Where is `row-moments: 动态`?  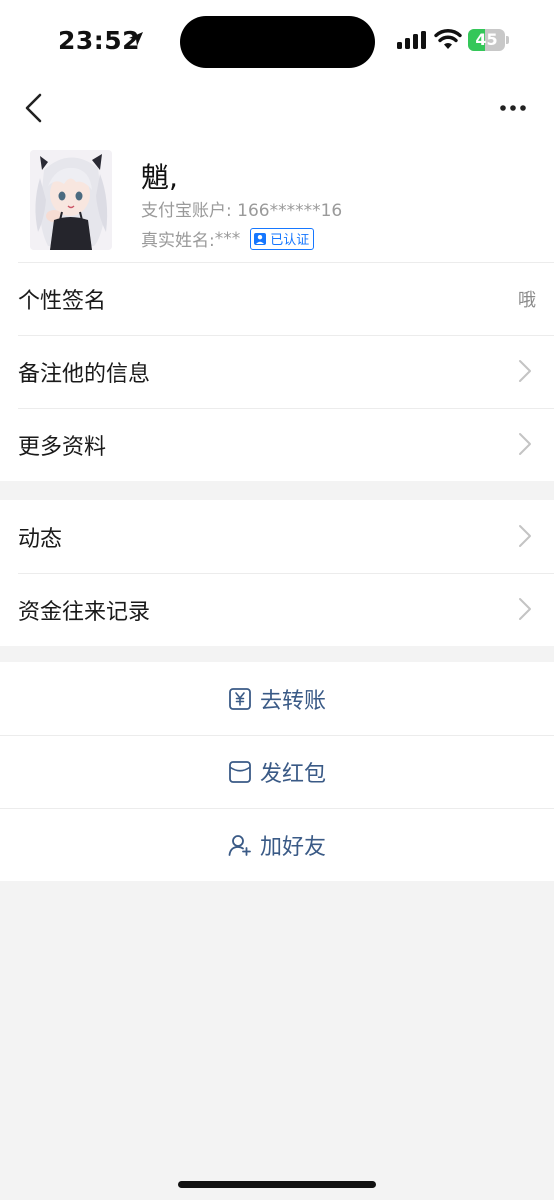 row-moments: 动态 is located at coordinates (277, 536).